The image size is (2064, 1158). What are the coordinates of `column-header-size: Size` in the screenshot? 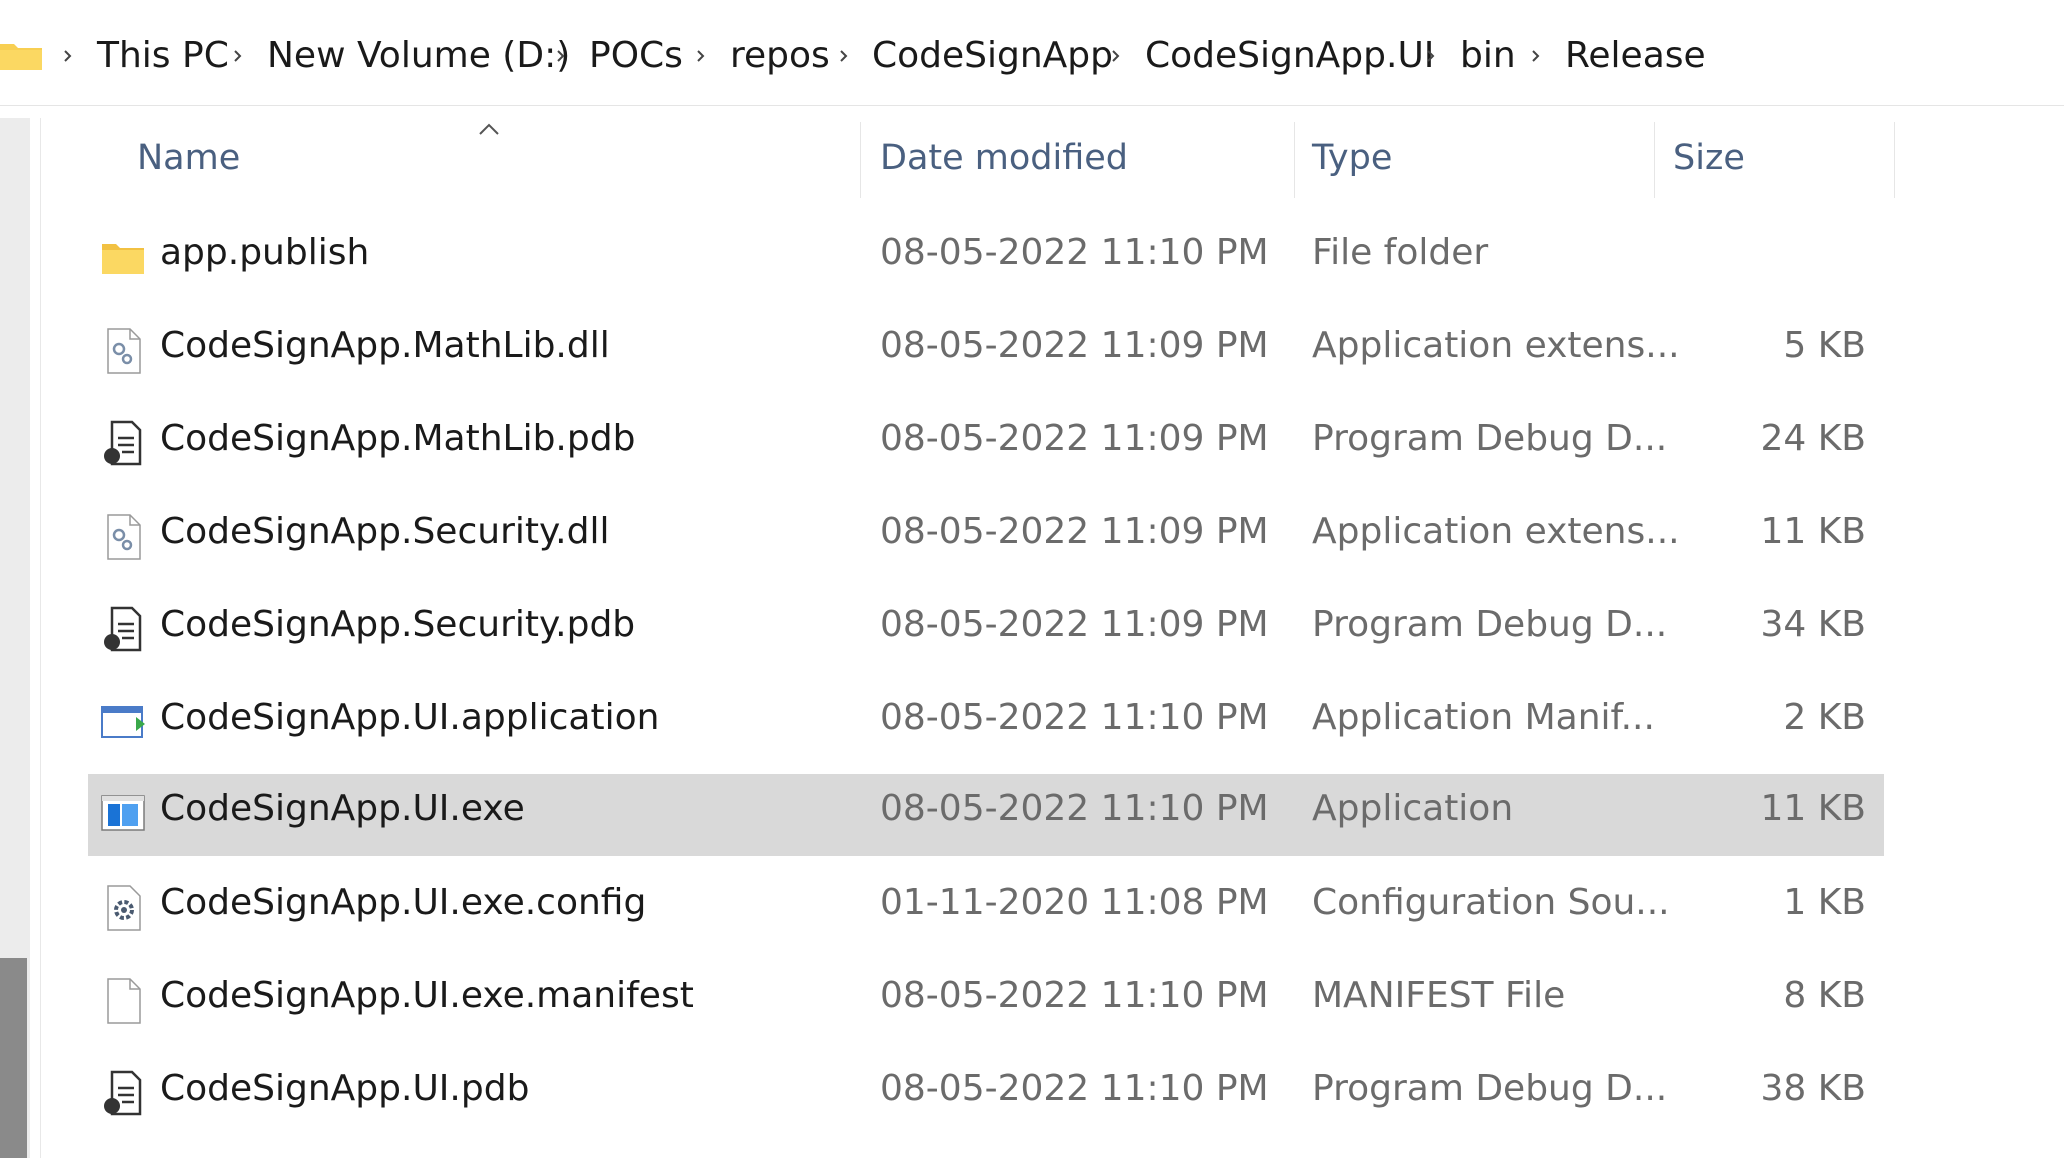 It's located at (1775, 162).